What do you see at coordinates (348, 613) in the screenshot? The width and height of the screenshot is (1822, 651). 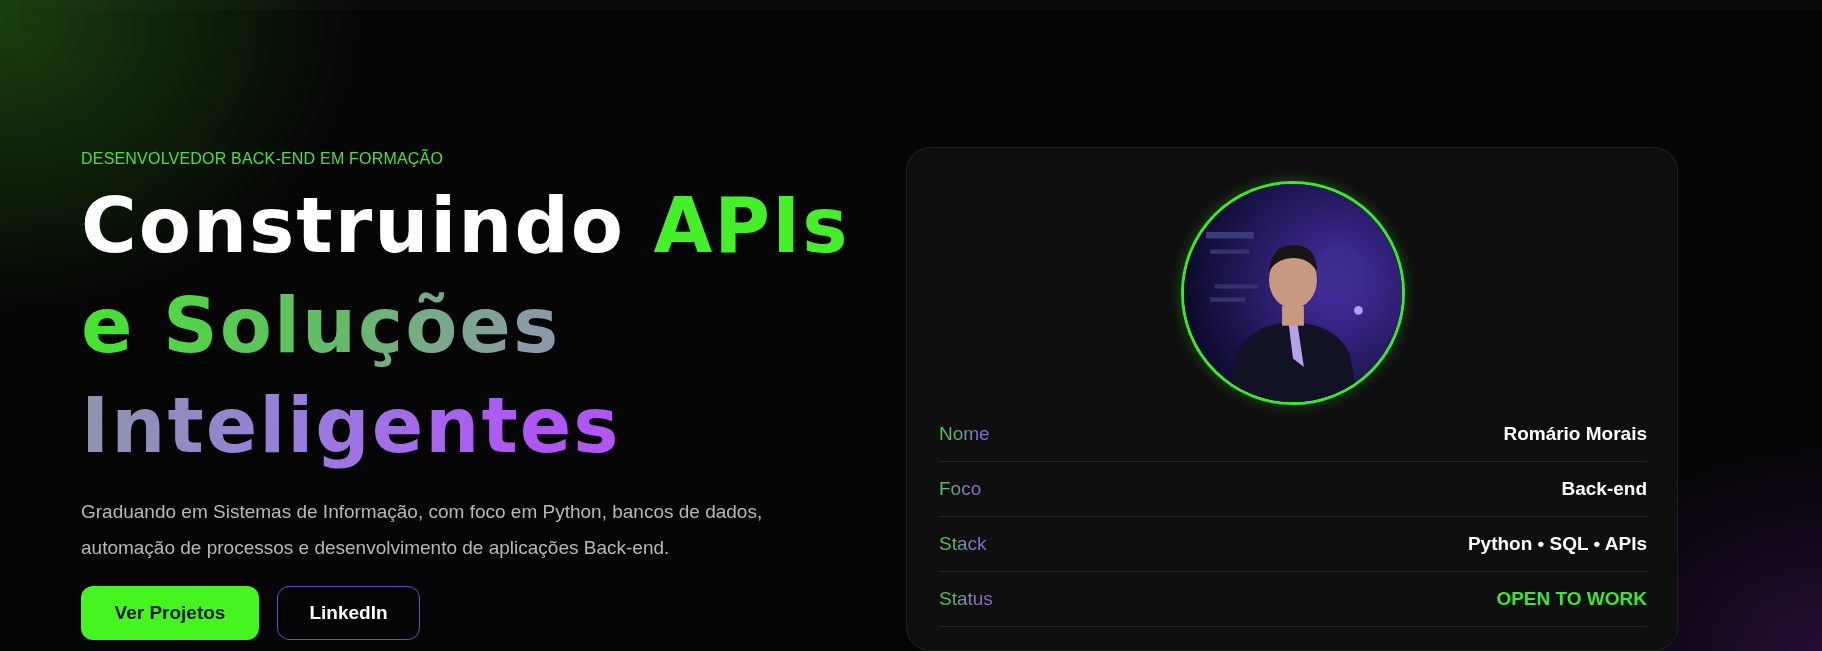 I see `linkedin-button: LinkedIn` at bounding box center [348, 613].